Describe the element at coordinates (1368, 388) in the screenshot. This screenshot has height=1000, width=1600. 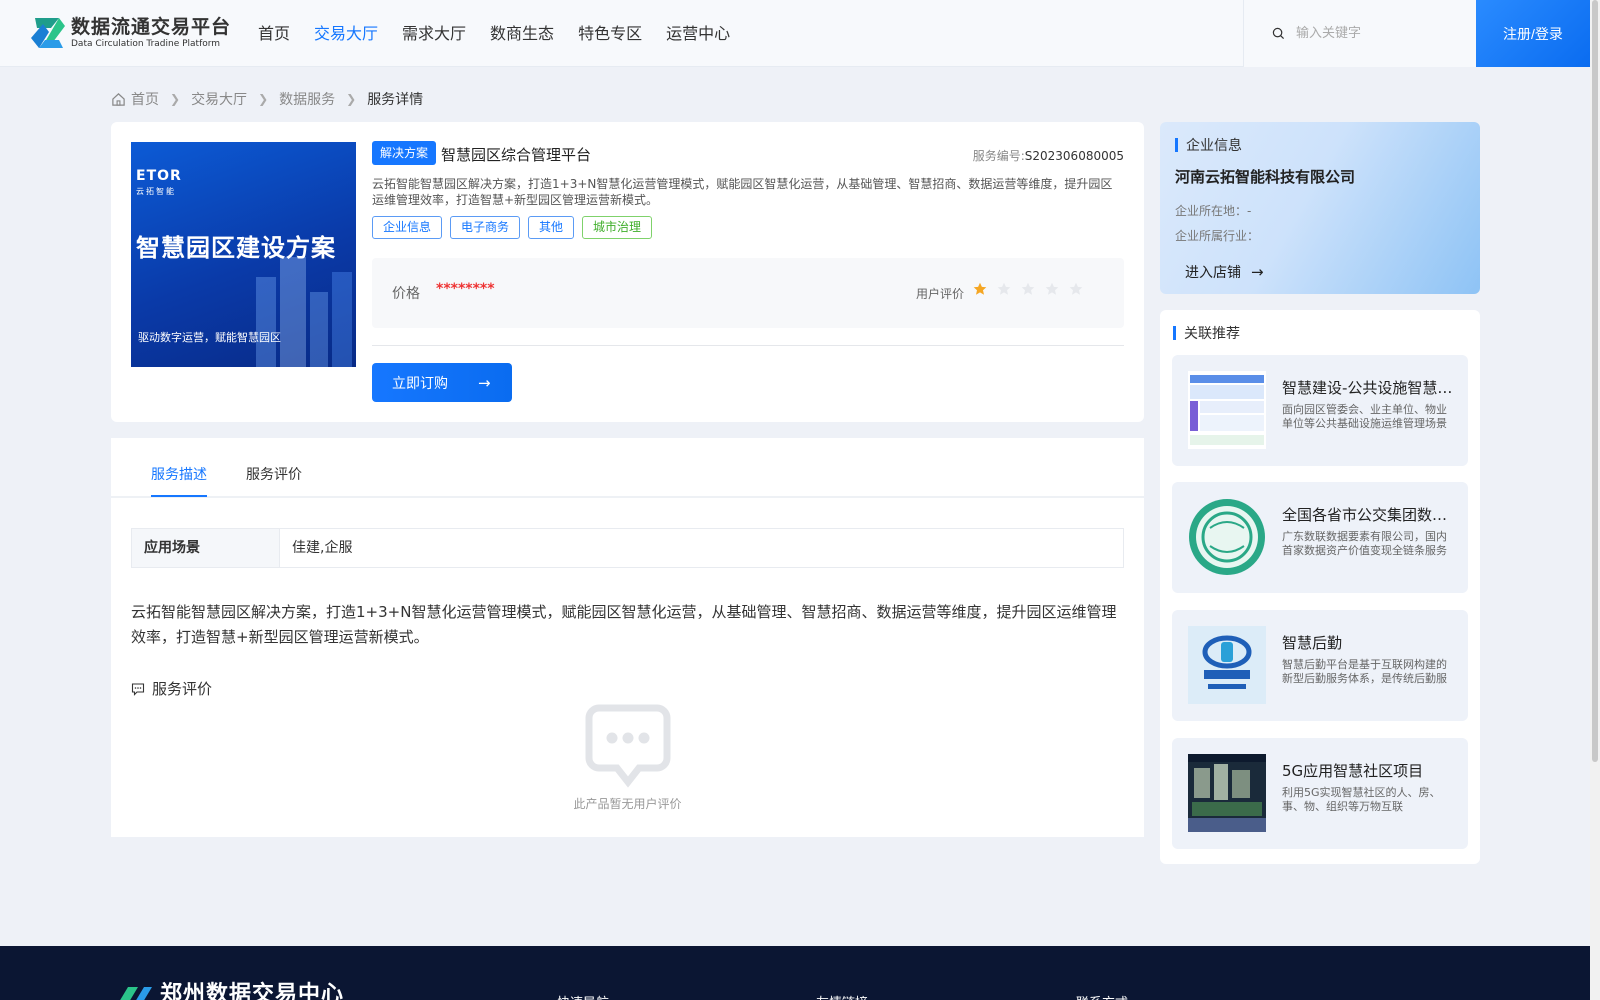
I see `recommend-title: 智慧建设-公共设施智慧运维平台` at that location.